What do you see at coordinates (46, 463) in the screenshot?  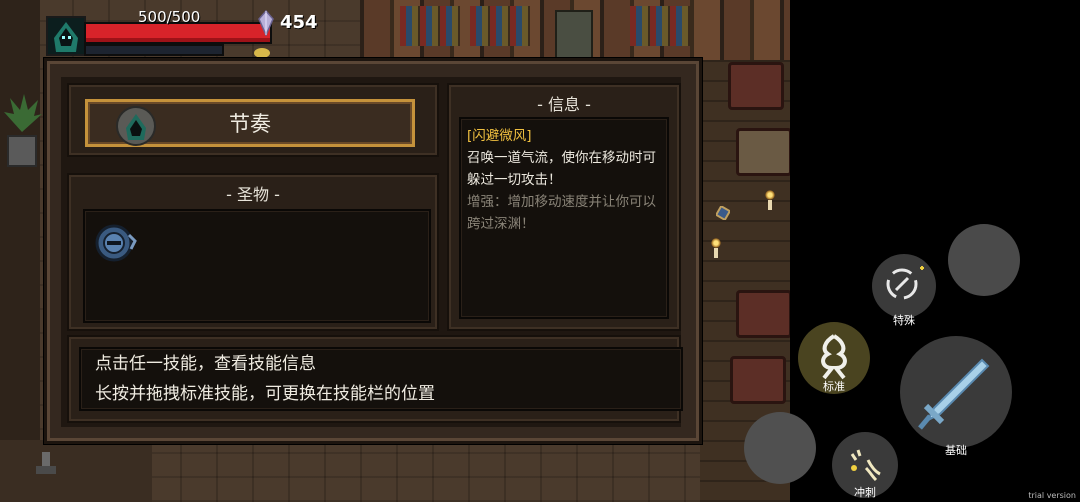 I see `pedestal-icon` at bounding box center [46, 463].